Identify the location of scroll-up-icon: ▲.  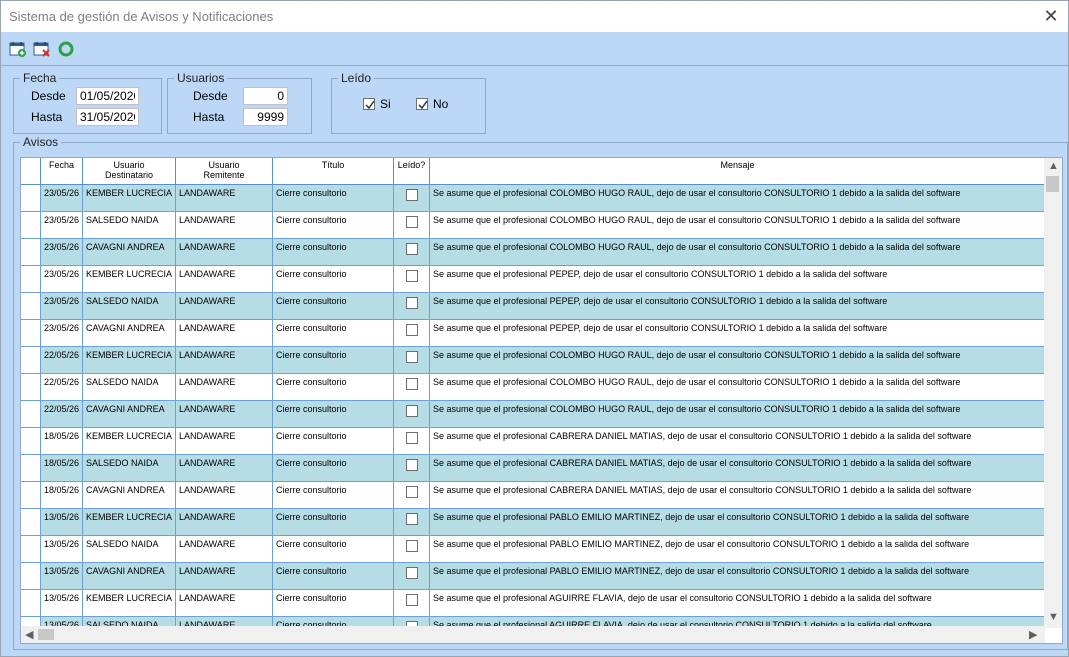
(1053, 166).